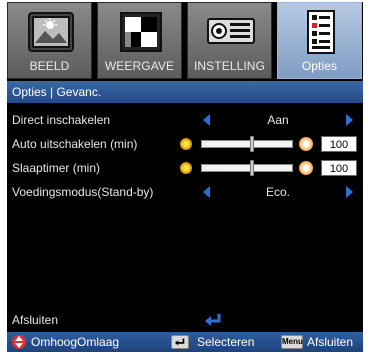 This screenshot has height=354, width=370. What do you see at coordinates (292, 342) in the screenshot?
I see `menu-key-icon: Menu` at bounding box center [292, 342].